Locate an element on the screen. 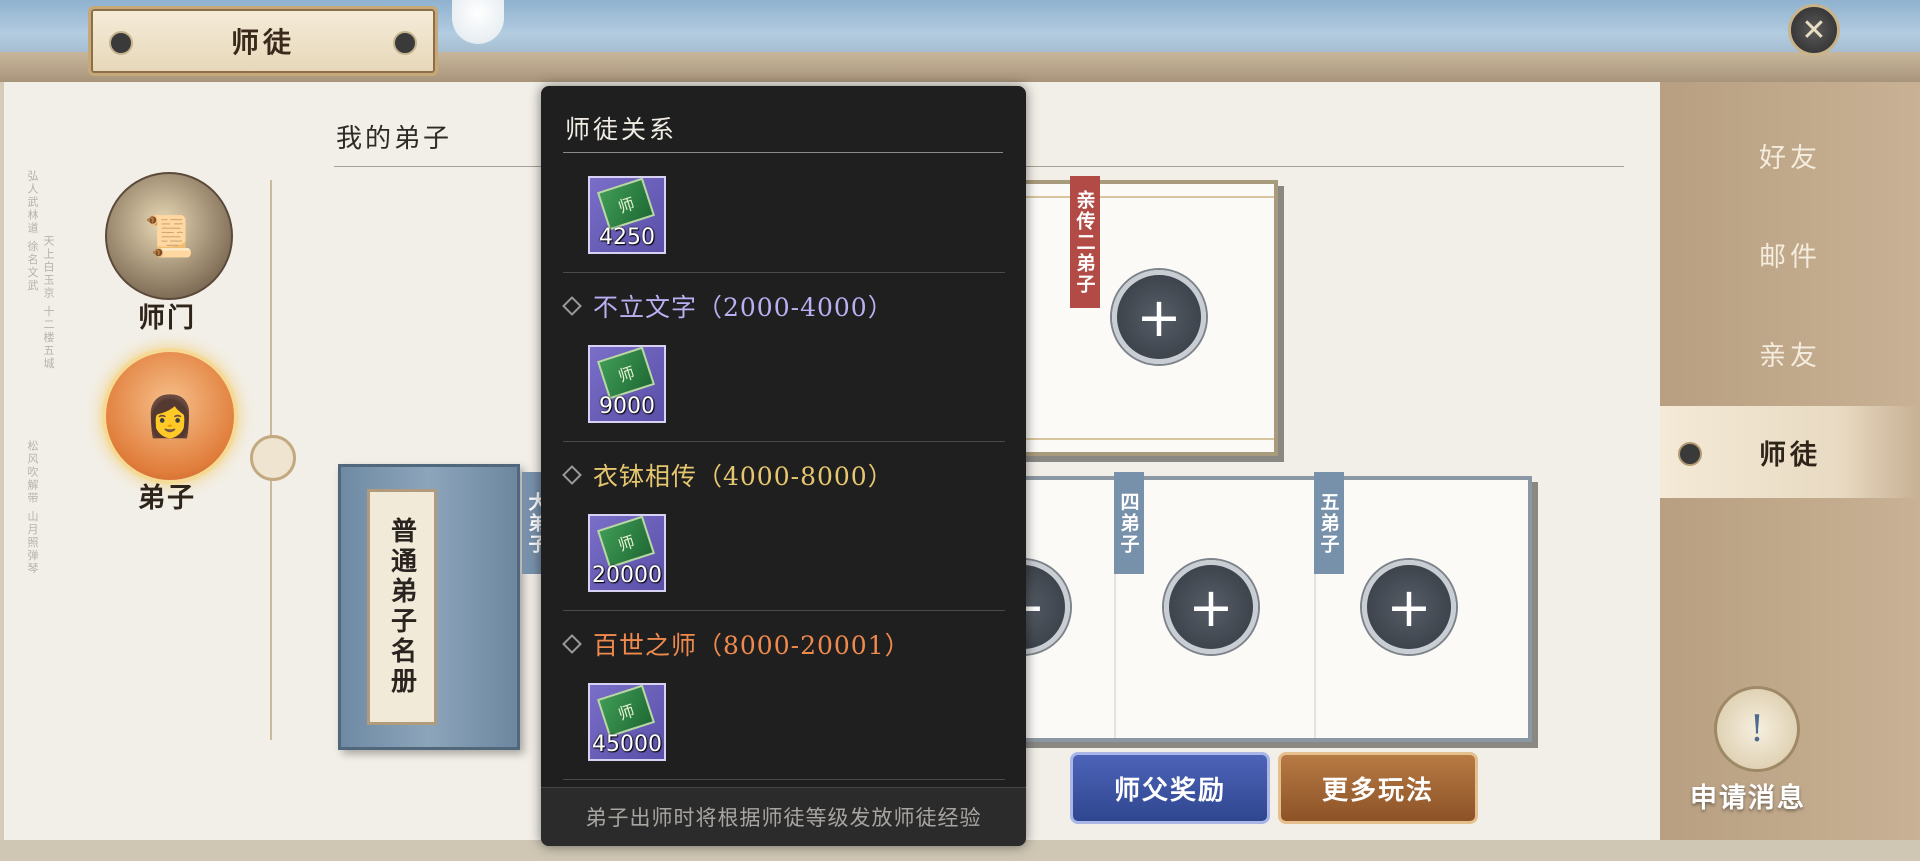 This screenshot has height=861, width=1920. close-button: ✕ is located at coordinates (1814, 30).